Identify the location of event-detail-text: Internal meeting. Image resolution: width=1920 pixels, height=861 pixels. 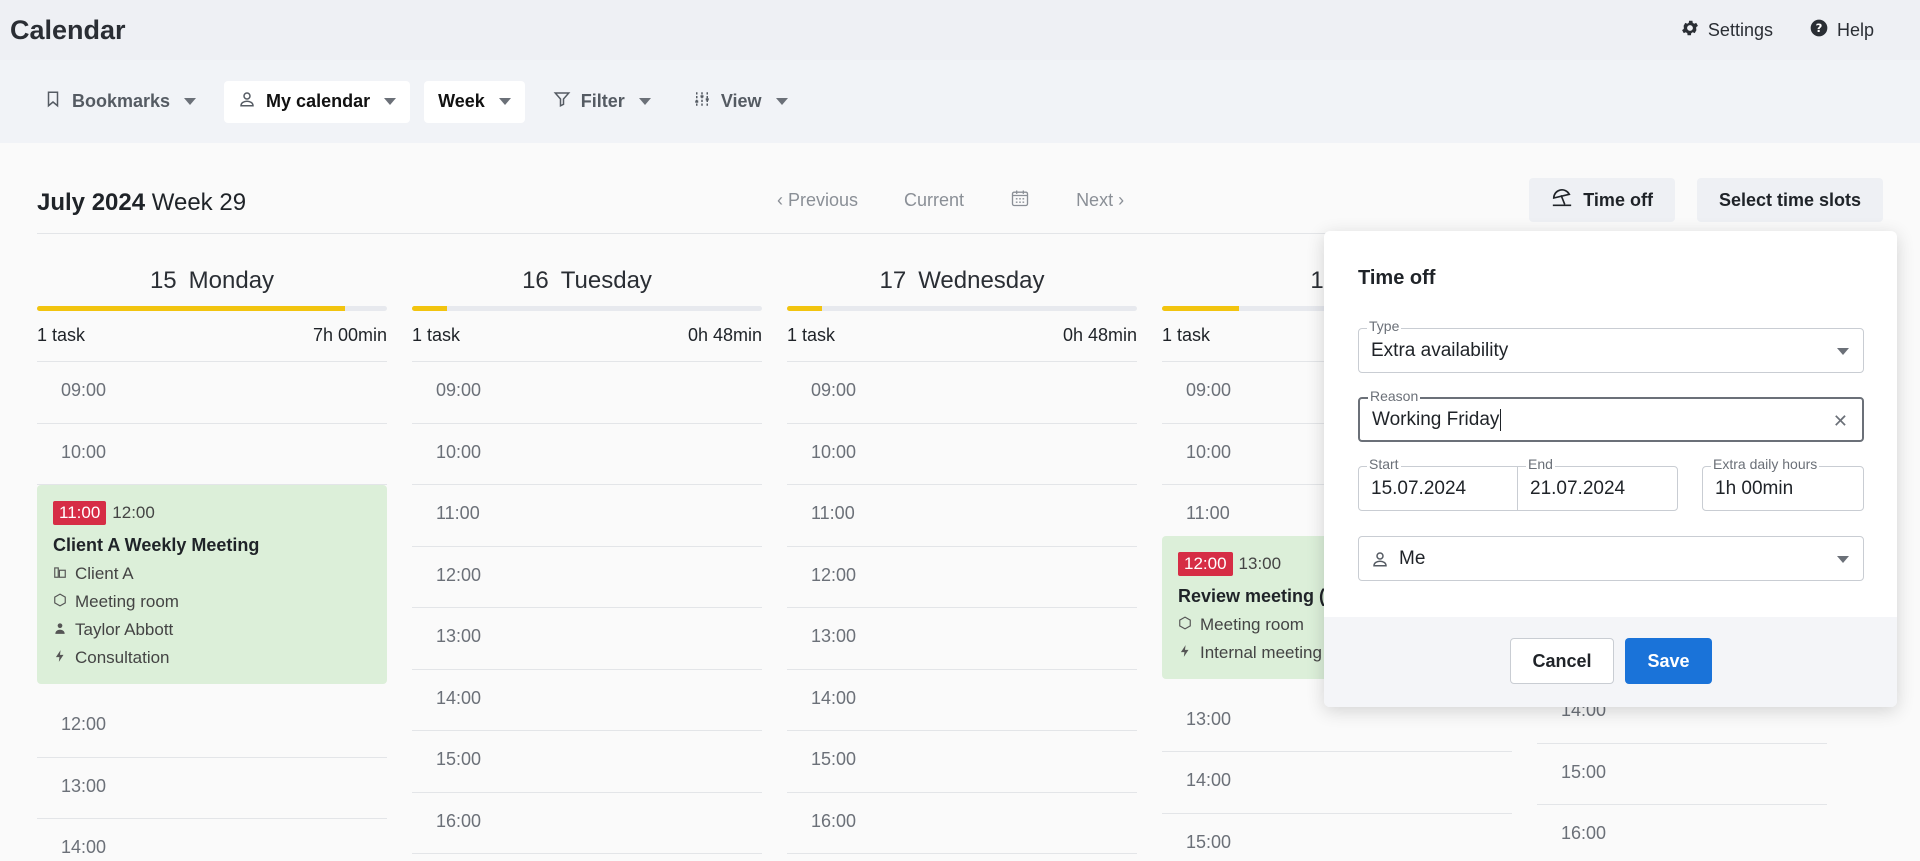
(1261, 652).